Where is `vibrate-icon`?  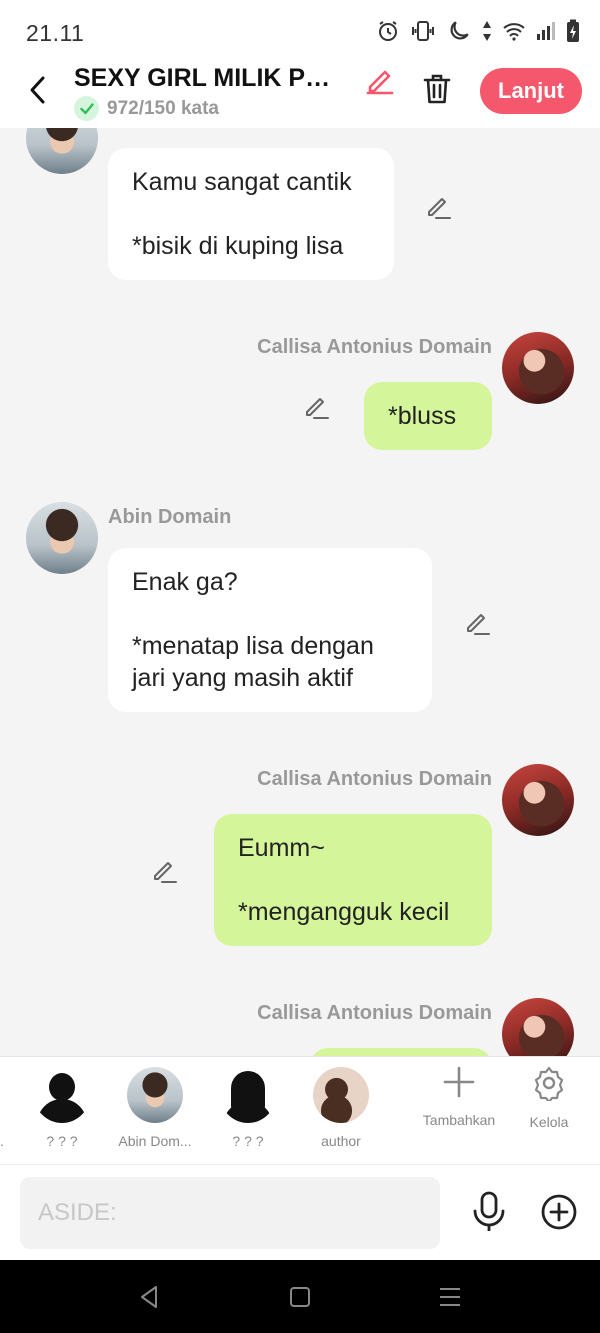 vibrate-icon is located at coordinates (423, 31).